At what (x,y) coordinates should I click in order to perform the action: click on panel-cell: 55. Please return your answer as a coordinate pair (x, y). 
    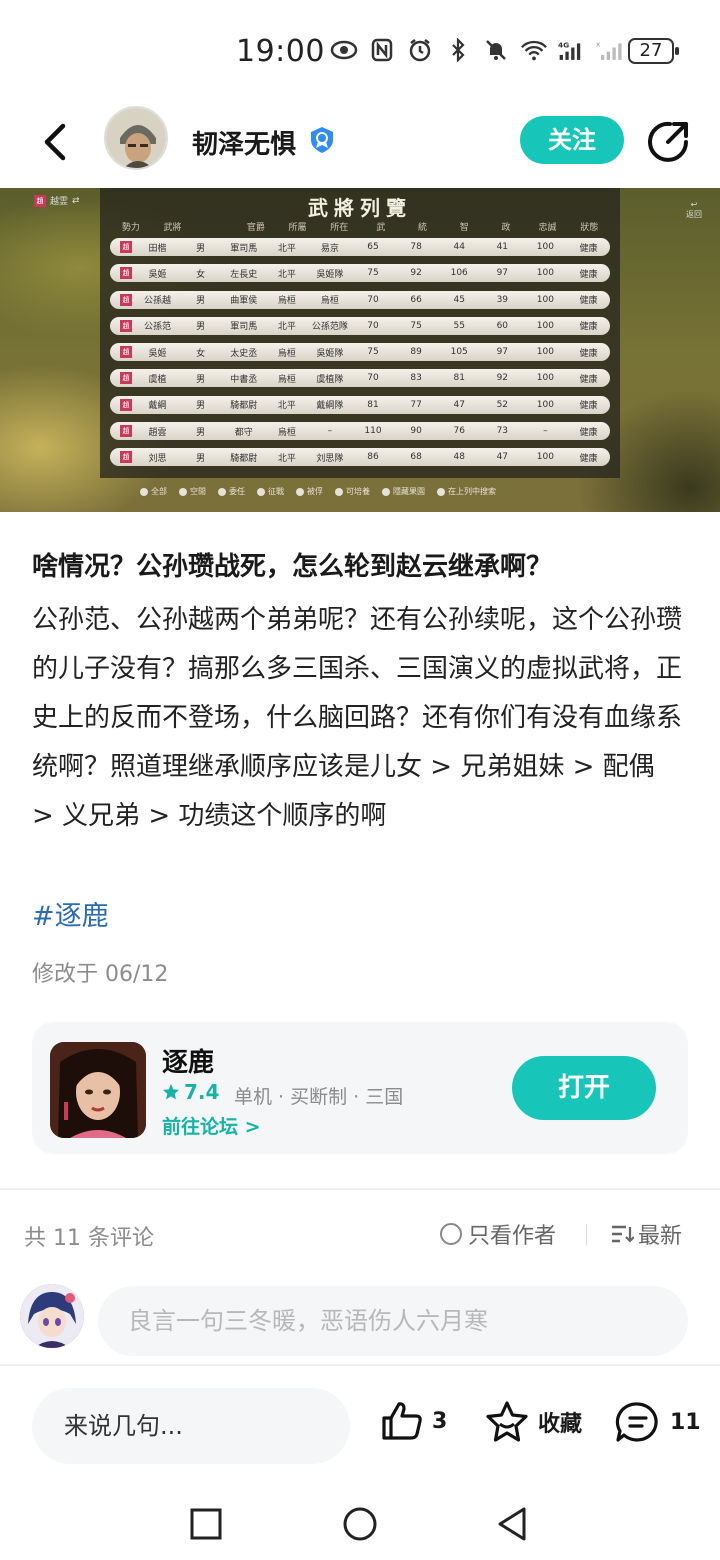
    Looking at the image, I should click on (459, 325).